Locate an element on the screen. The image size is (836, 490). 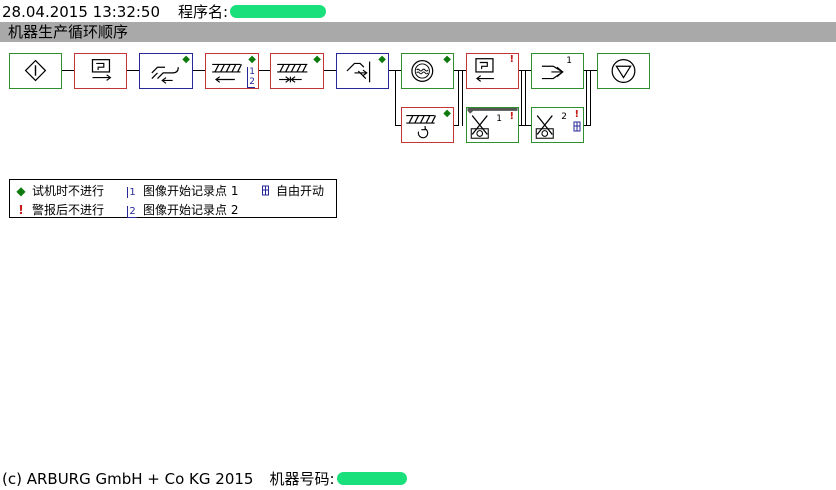
step-holding-pressure: ◆ is located at coordinates (297, 71).